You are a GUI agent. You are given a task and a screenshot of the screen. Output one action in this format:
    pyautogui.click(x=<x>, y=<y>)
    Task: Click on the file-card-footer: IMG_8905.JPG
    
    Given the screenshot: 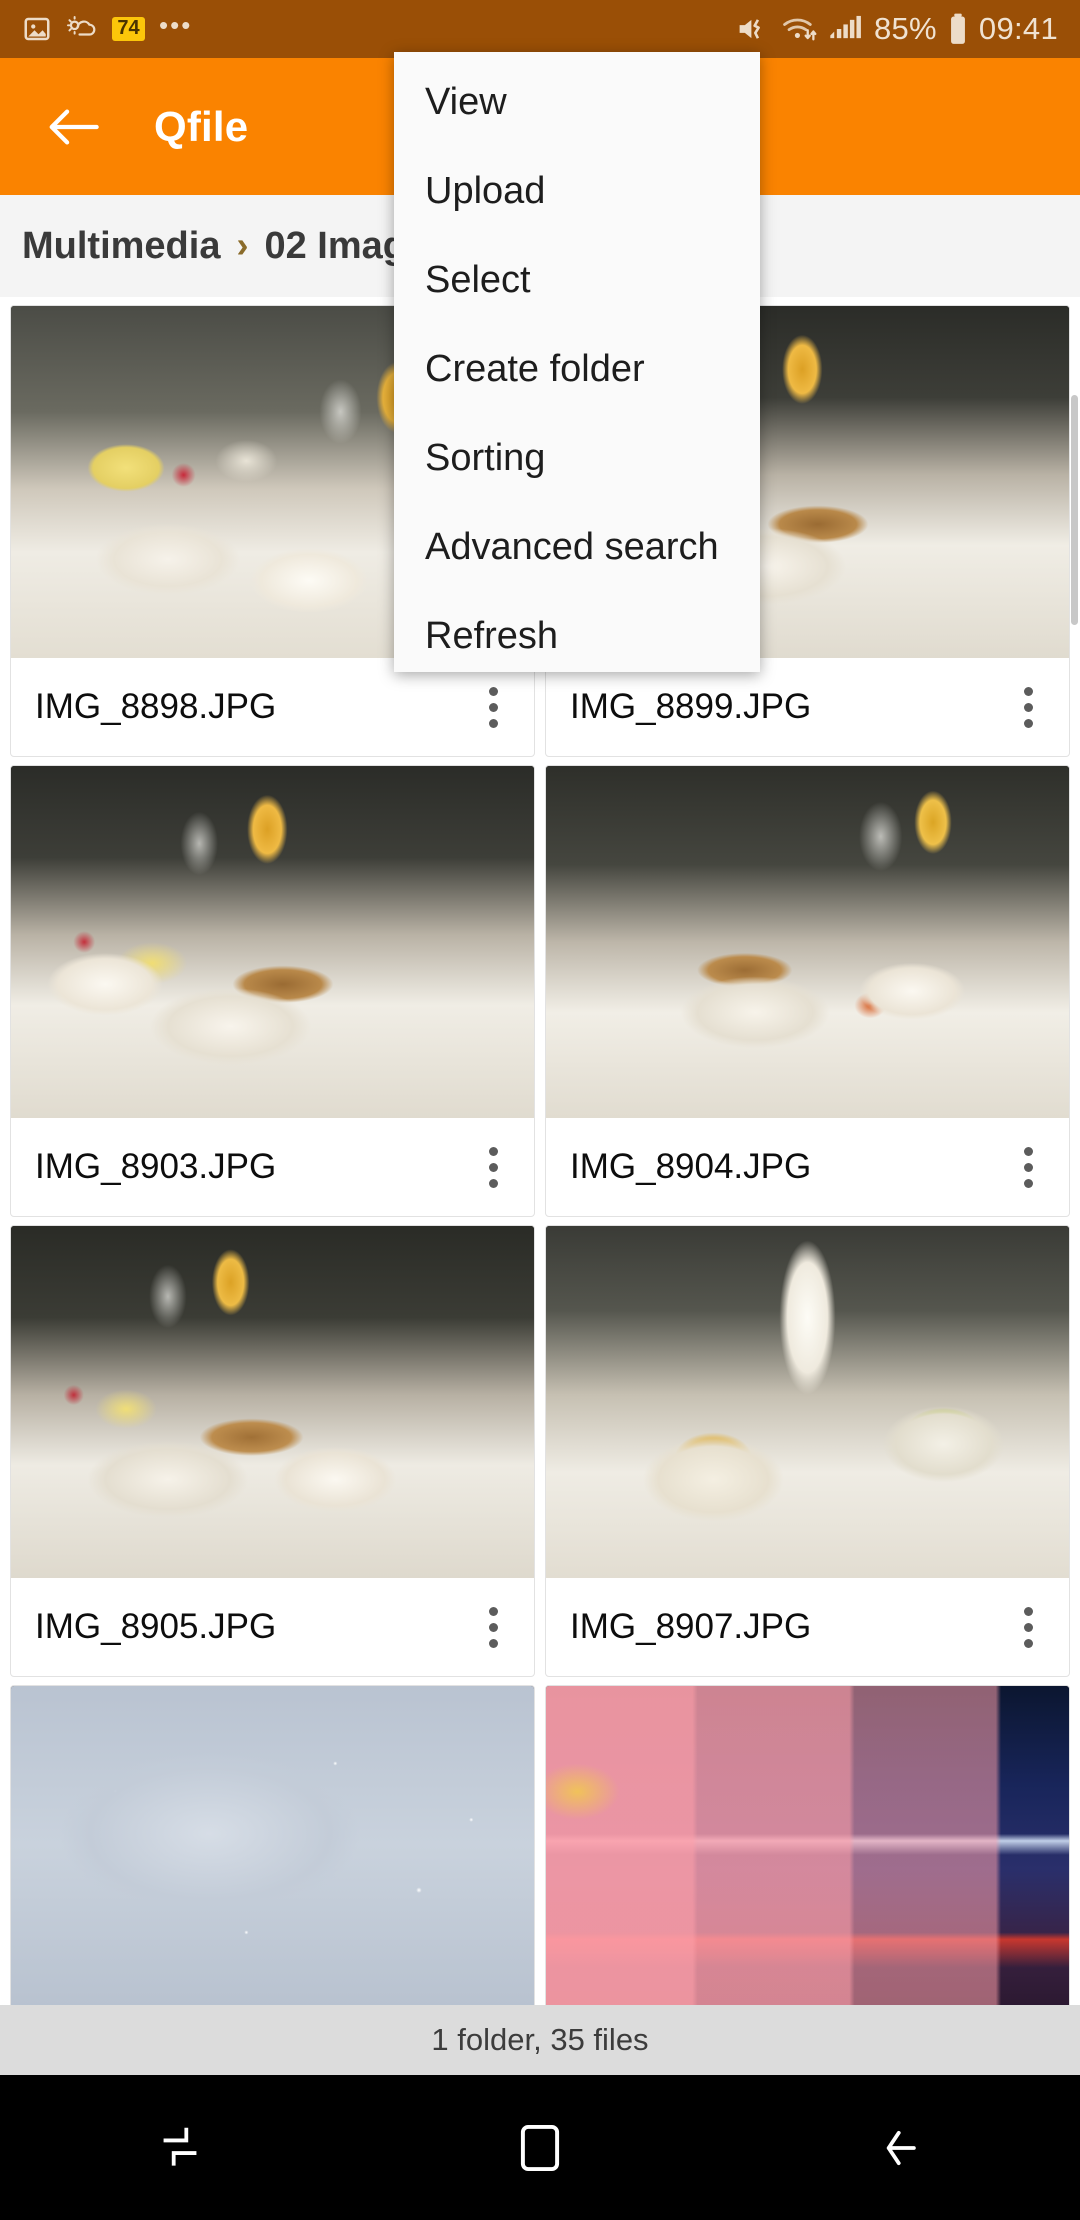 What is the action you would take?
    pyautogui.click(x=272, y=1627)
    